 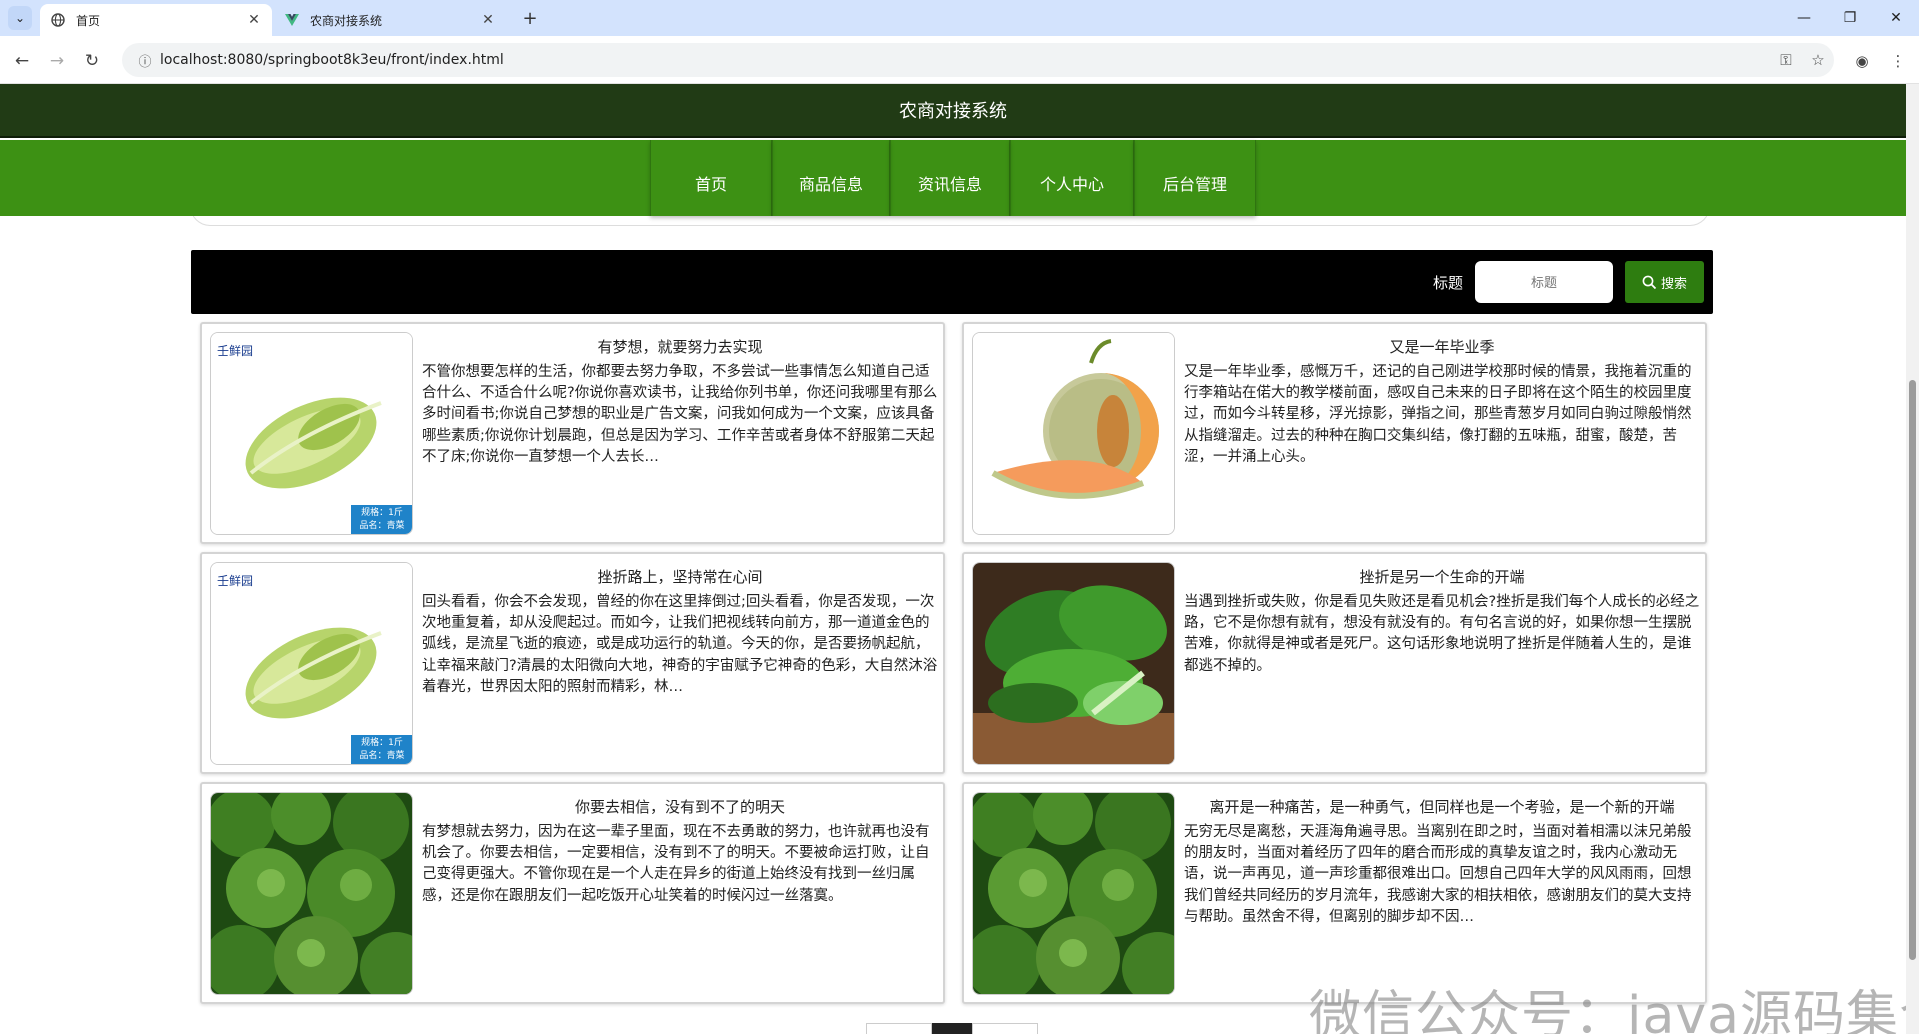 I want to click on back-arrow-icon: ←, so click(x=22, y=61).